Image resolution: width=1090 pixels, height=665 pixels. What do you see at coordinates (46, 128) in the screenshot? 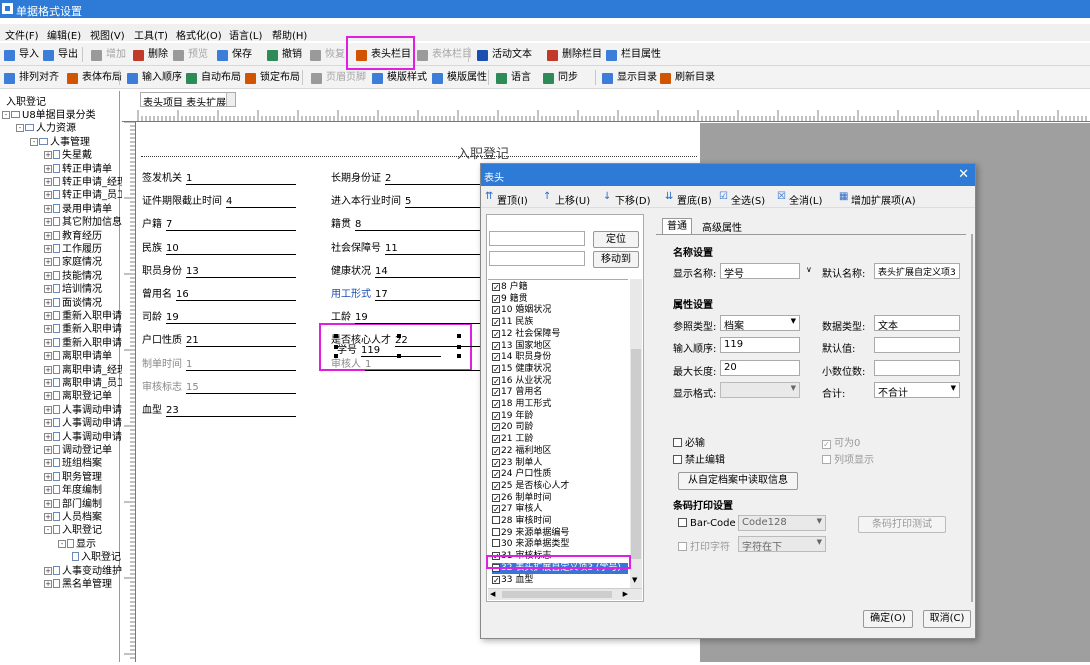
I see `tree-node: - 人力资源` at bounding box center [46, 128].